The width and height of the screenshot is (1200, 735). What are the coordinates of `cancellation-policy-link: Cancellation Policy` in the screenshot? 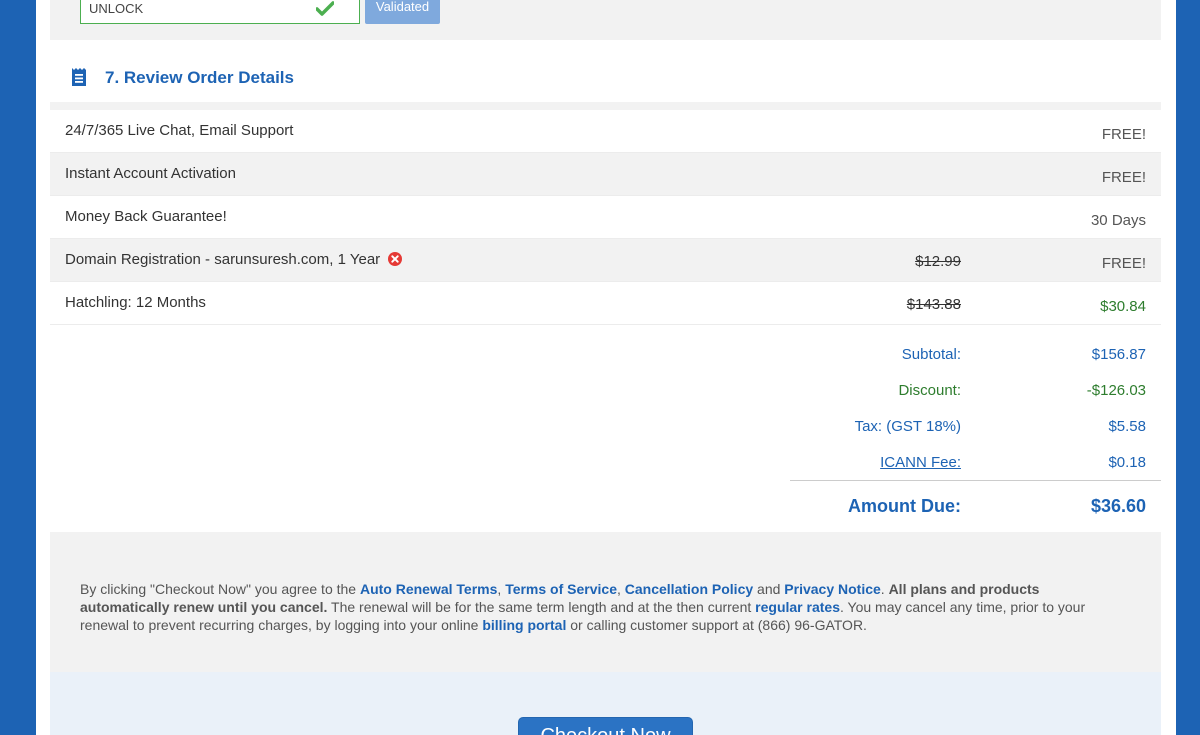 It's located at (689, 589).